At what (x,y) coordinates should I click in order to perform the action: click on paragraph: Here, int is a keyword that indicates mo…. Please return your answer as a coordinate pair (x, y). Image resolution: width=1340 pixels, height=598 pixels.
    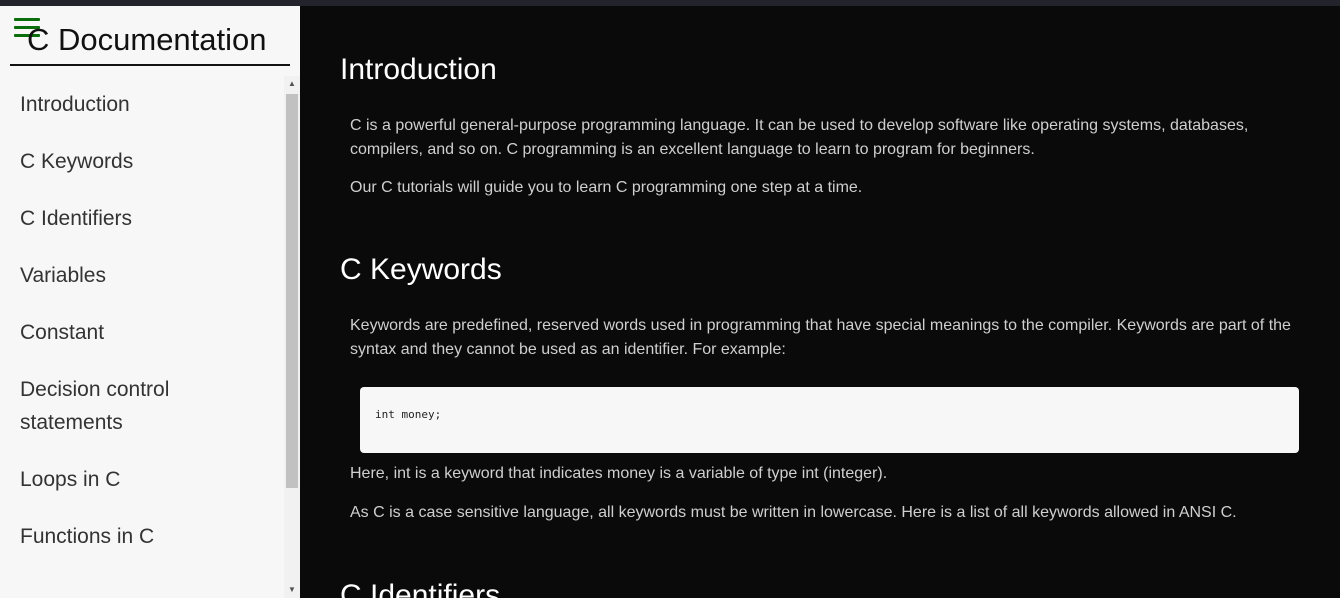
    Looking at the image, I should click on (619, 473).